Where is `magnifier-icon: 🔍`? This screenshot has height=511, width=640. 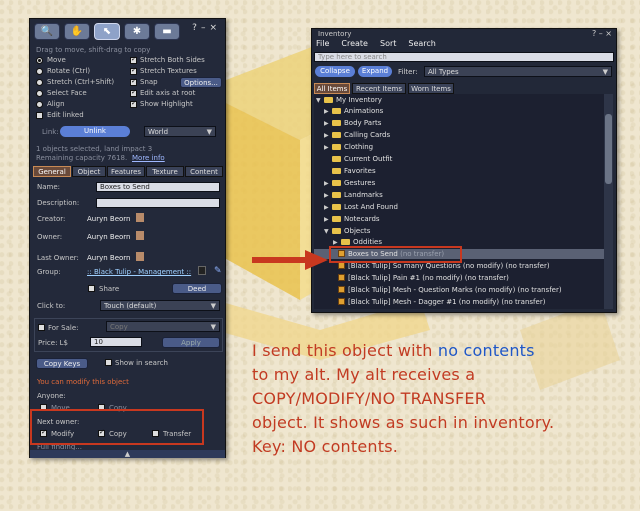
magnifier-icon: 🔍 is located at coordinates (47, 31).